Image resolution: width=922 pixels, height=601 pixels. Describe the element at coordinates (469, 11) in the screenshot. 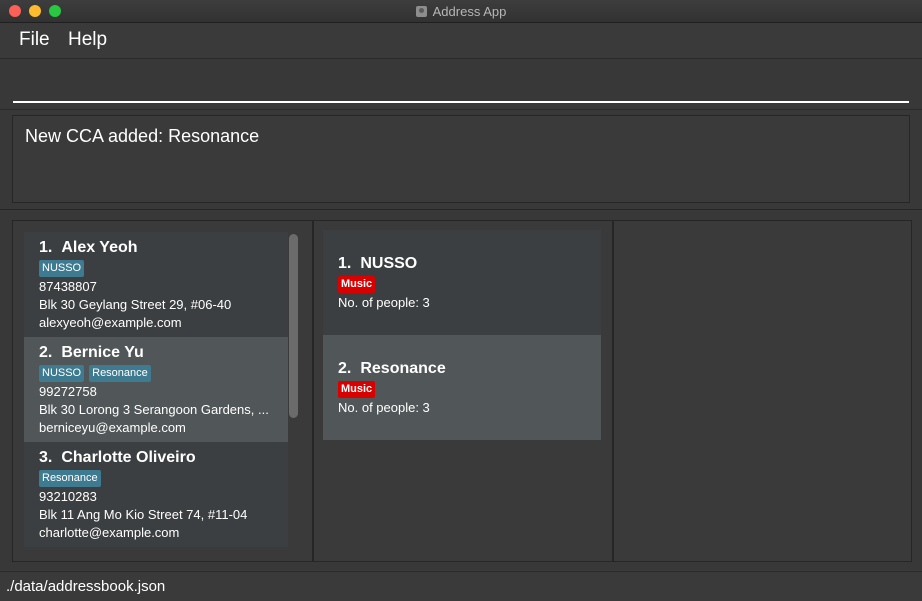

I see `window-title: Address App` at that location.